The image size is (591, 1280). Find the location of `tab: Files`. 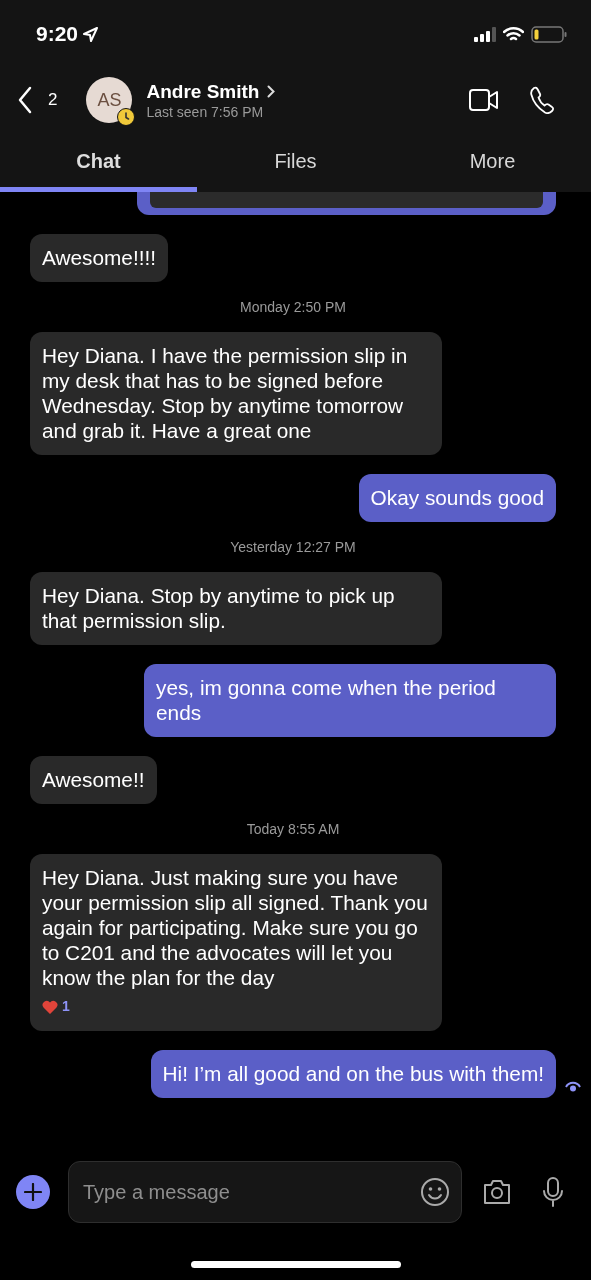

tab: Files is located at coordinates (295, 162).